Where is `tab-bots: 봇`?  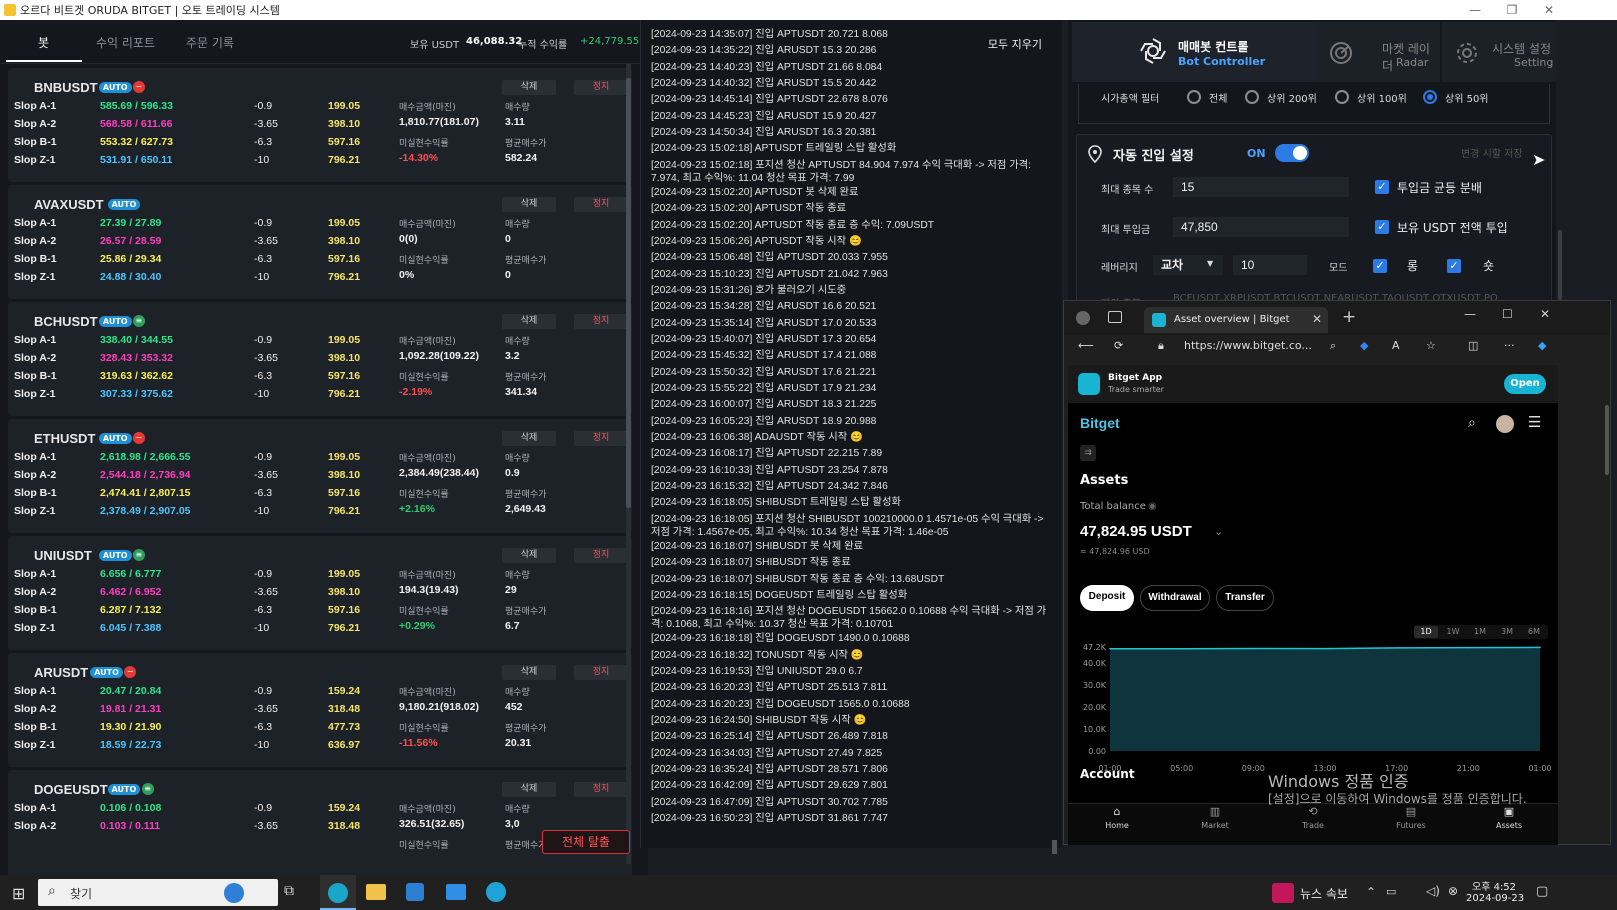 tab-bots: 봇 is located at coordinates (43, 42).